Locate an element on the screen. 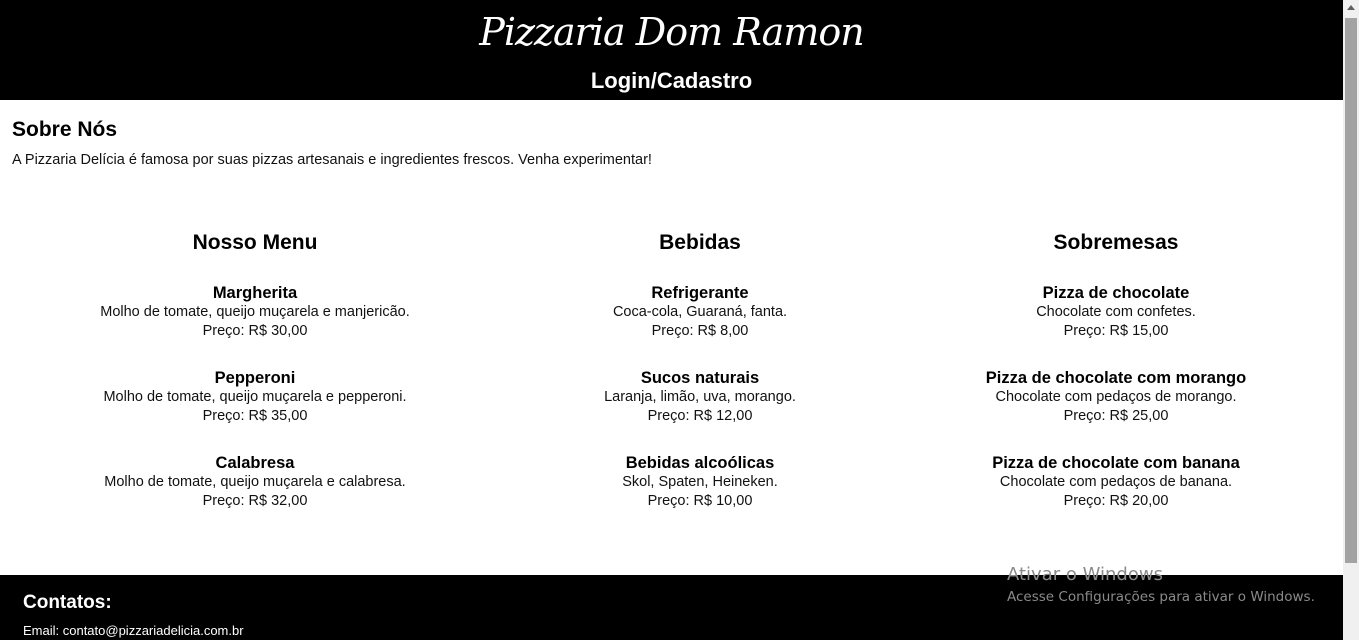  contacts-title: Contatos: is located at coordinates (67, 602).